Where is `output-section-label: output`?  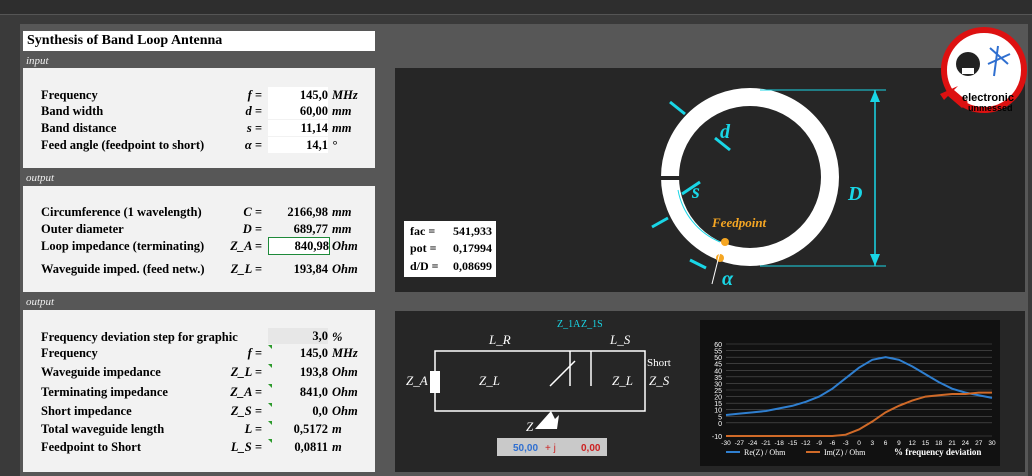 output-section-label: output is located at coordinates (40, 178).